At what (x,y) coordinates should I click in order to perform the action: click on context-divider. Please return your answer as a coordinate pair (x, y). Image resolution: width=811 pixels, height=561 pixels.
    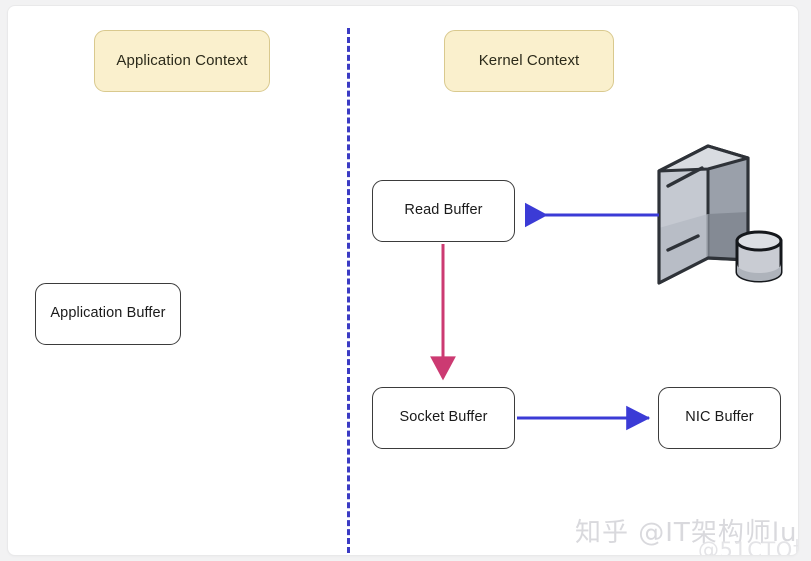
    Looking at the image, I should click on (348, 290).